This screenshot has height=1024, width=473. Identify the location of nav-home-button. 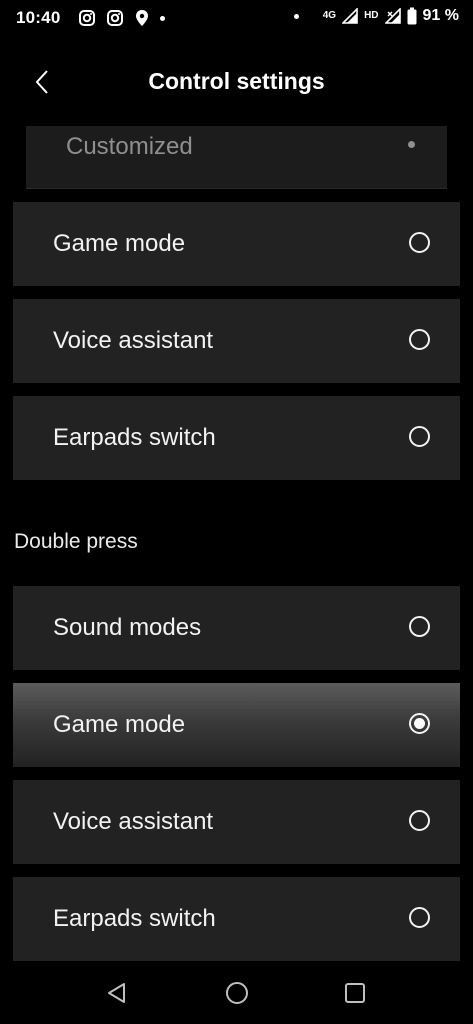
(237, 993).